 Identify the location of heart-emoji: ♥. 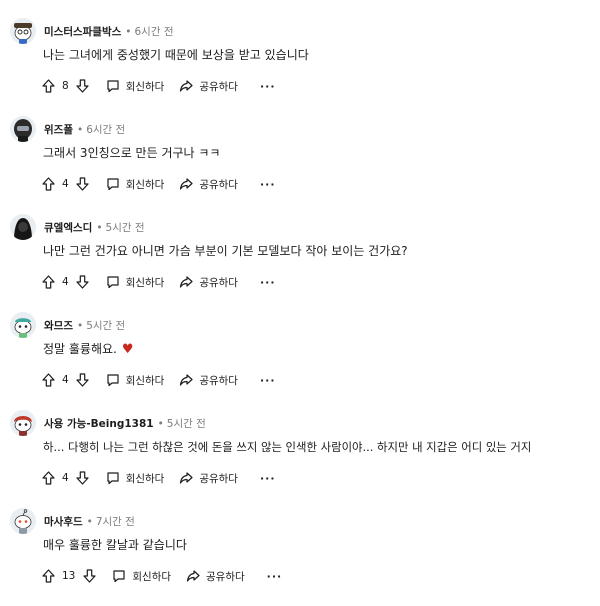
(127, 349).